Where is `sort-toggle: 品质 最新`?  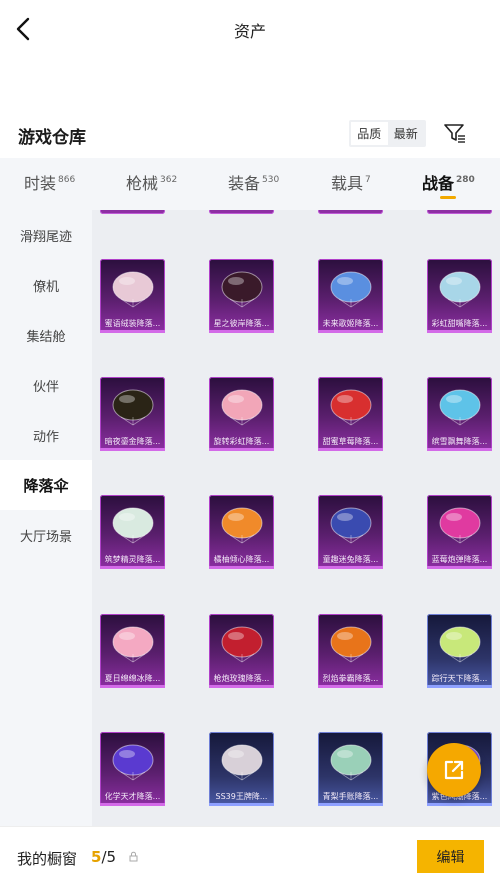
sort-toggle: 品质 最新 is located at coordinates (387, 133).